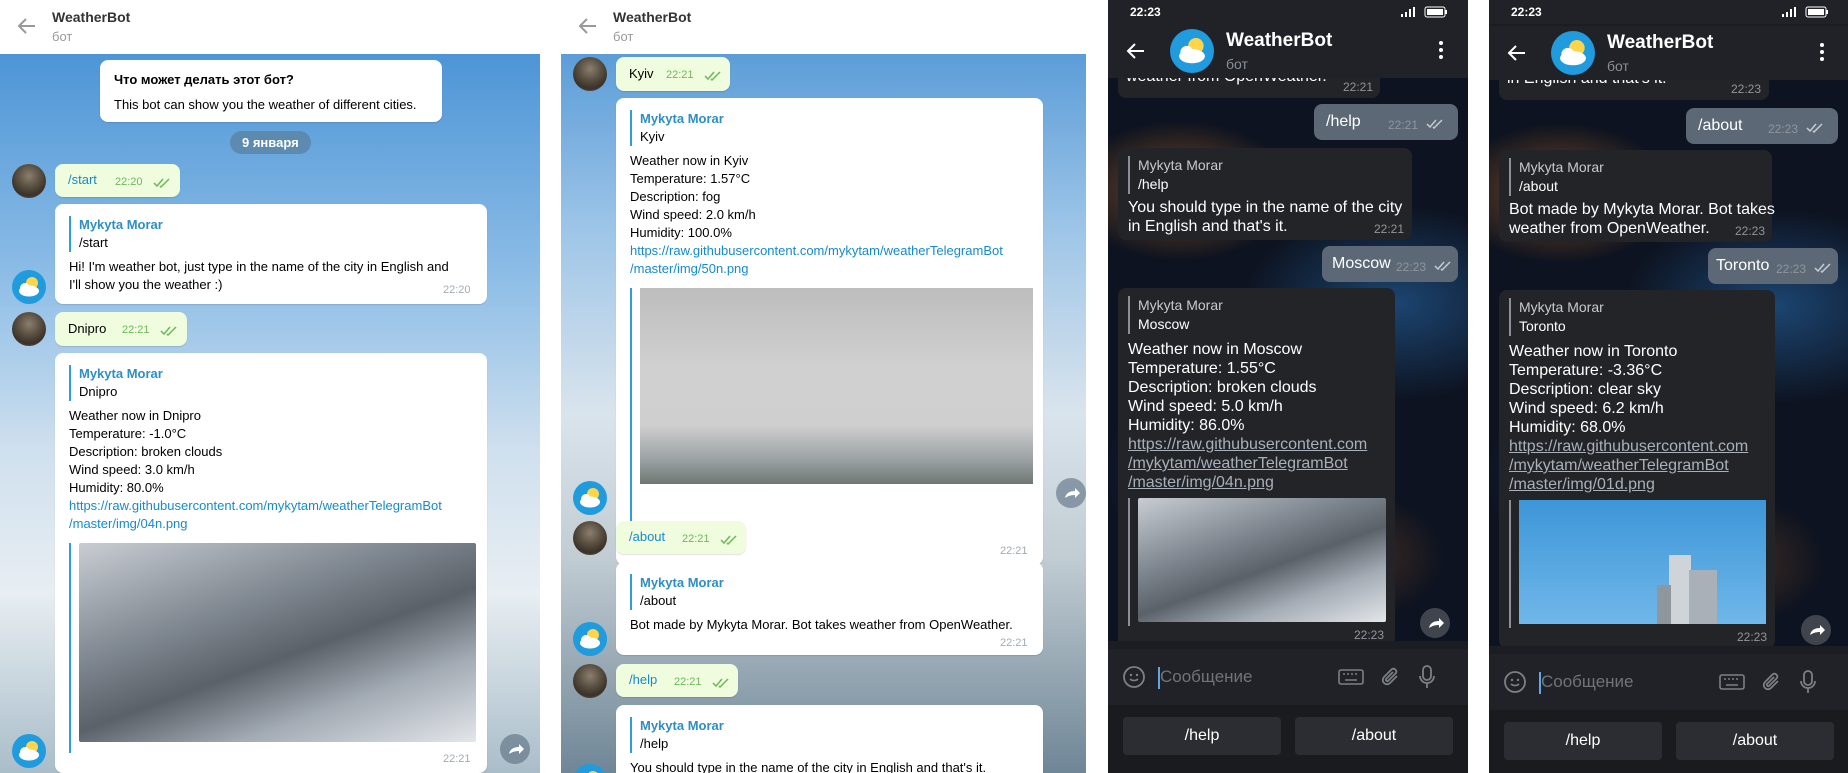 Image resolution: width=1848 pixels, height=773 pixels. What do you see at coordinates (116, 234) in the screenshot?
I see `reply-quote: Mykyta Morar /start` at bounding box center [116, 234].